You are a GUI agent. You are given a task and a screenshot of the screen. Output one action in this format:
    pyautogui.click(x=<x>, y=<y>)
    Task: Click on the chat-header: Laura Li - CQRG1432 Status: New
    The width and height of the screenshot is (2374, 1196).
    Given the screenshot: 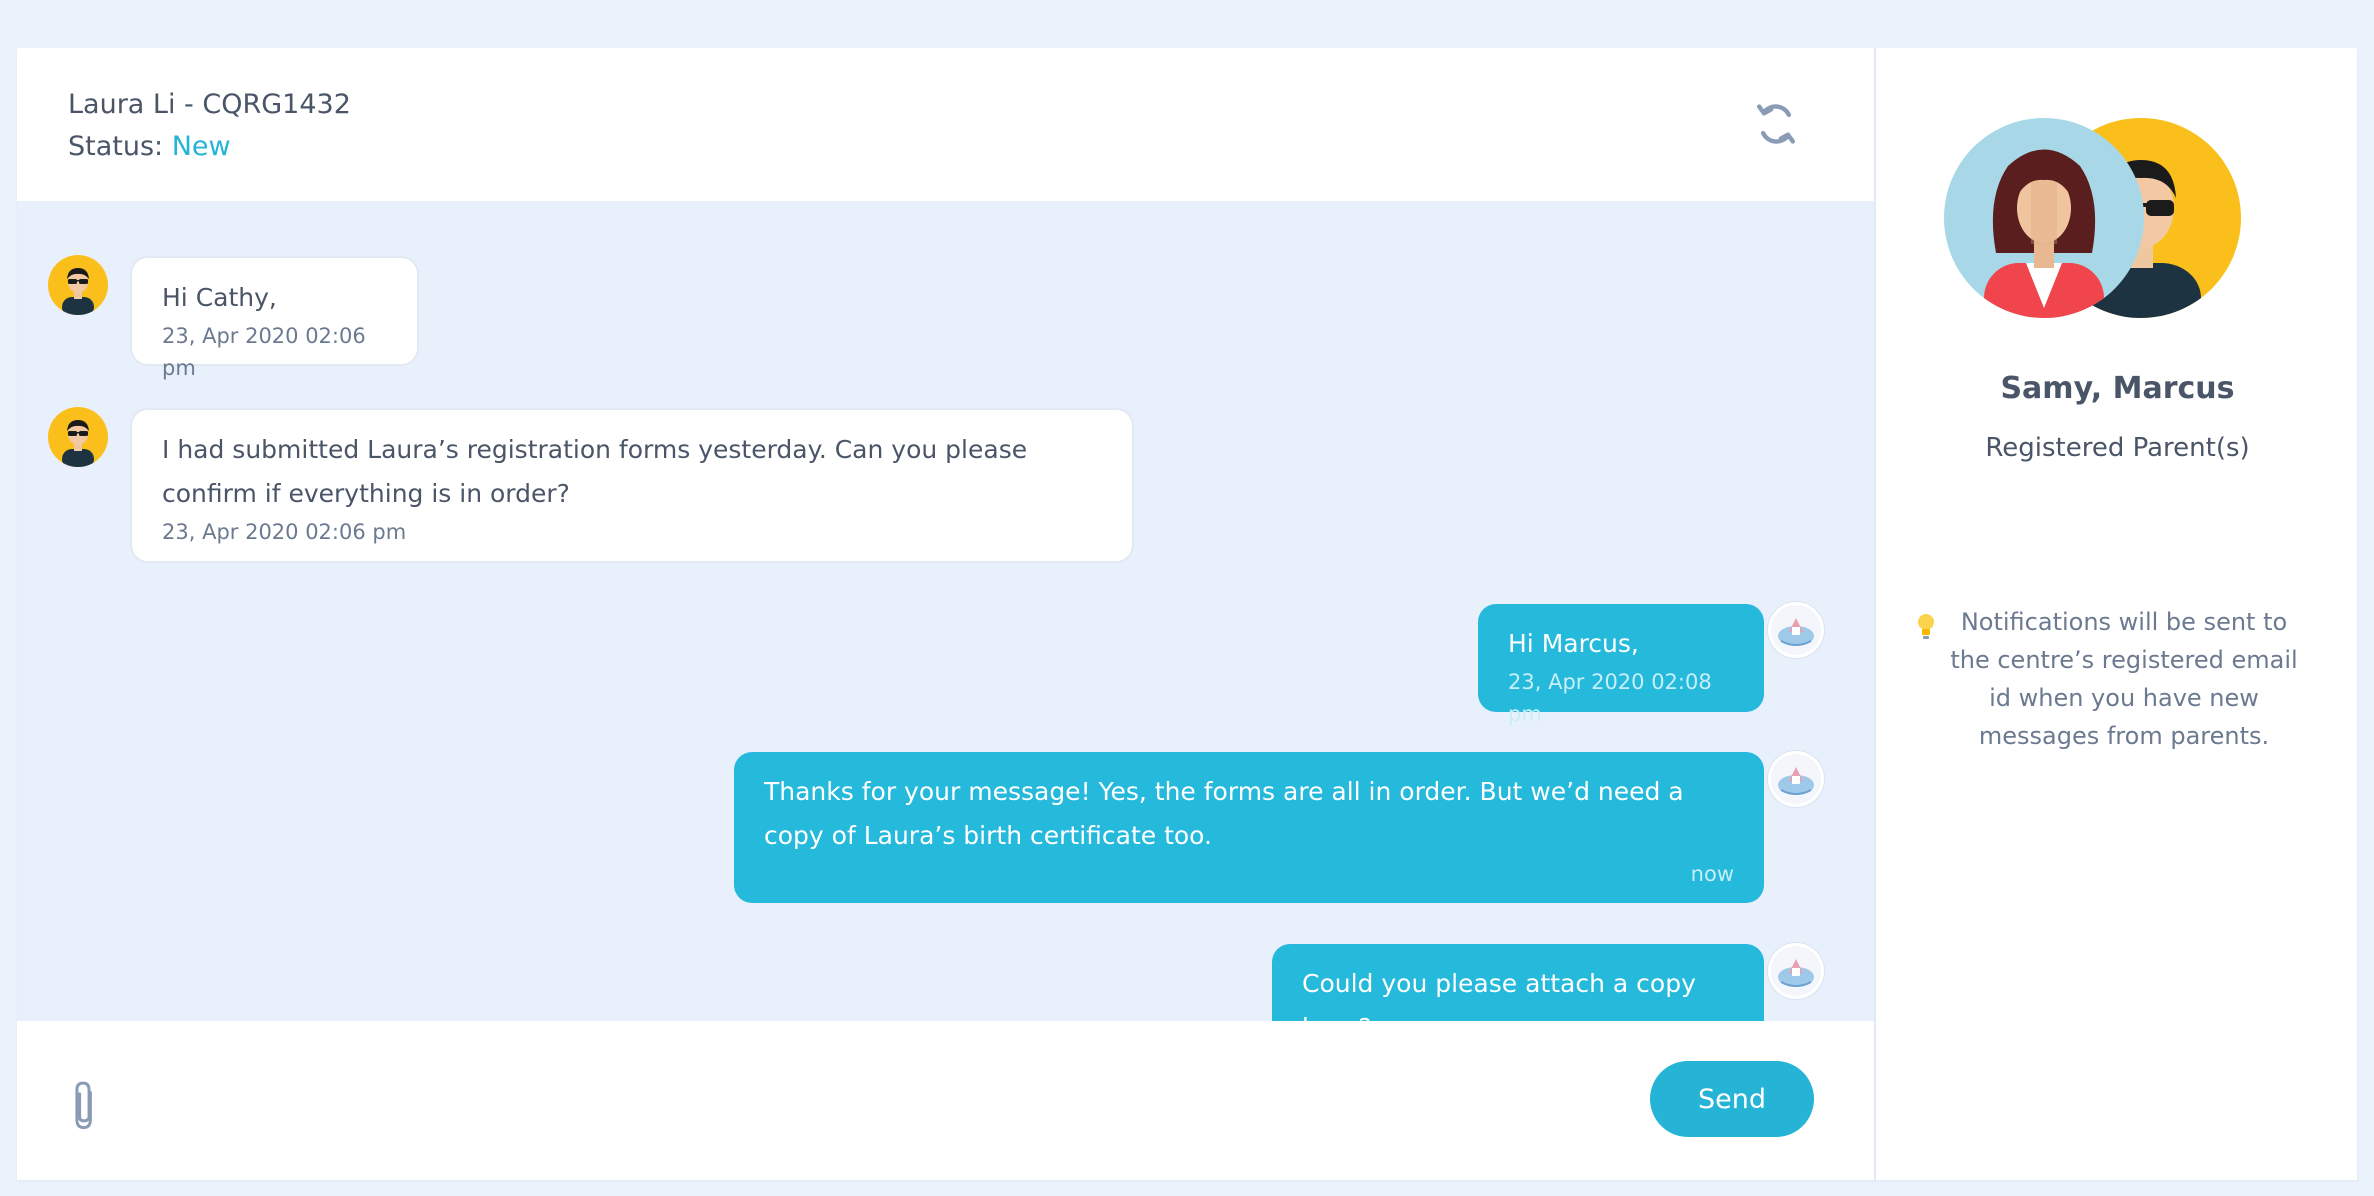 What is the action you would take?
    pyautogui.click(x=945, y=124)
    